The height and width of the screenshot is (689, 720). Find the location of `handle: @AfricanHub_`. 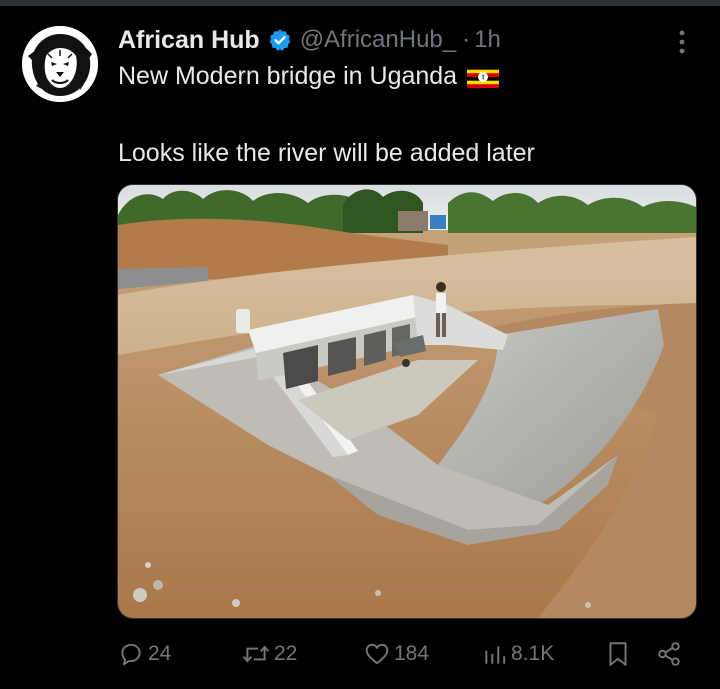

handle: @AfricanHub_ is located at coordinates (378, 40).